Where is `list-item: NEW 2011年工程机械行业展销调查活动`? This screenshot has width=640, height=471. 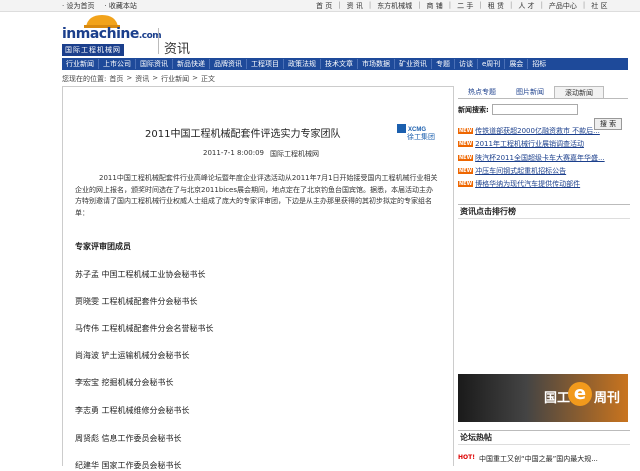 list-item: NEW 2011年工程机械行业展销调查活动 is located at coordinates (521, 144).